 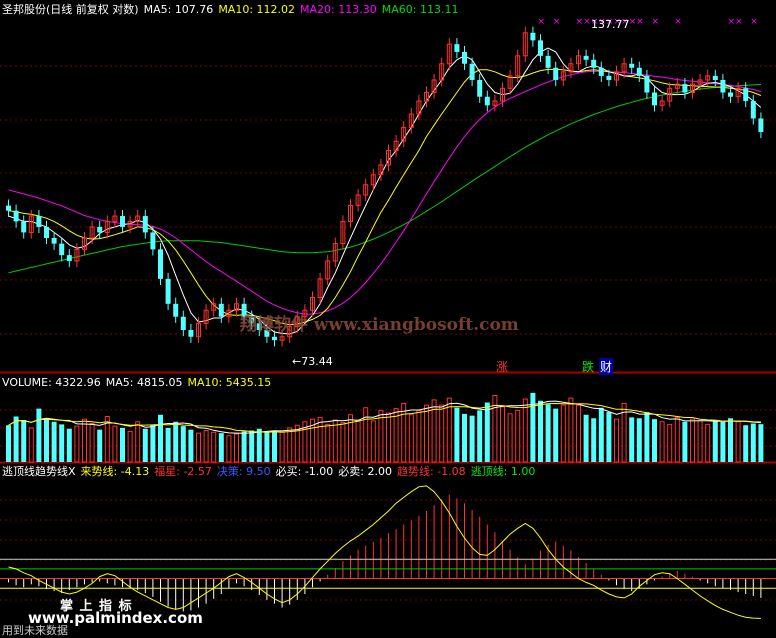 I want to click on escape-label: 逃顶线: 1.00, so click(x=503, y=471).